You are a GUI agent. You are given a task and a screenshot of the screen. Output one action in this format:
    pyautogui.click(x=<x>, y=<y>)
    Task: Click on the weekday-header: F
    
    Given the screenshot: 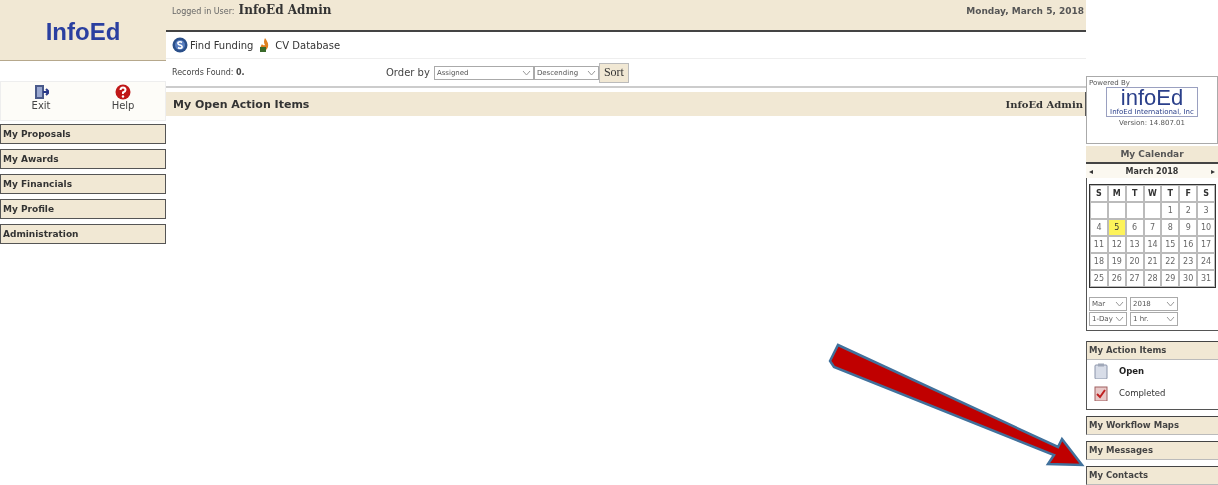 What is the action you would take?
    pyautogui.click(x=1188, y=193)
    